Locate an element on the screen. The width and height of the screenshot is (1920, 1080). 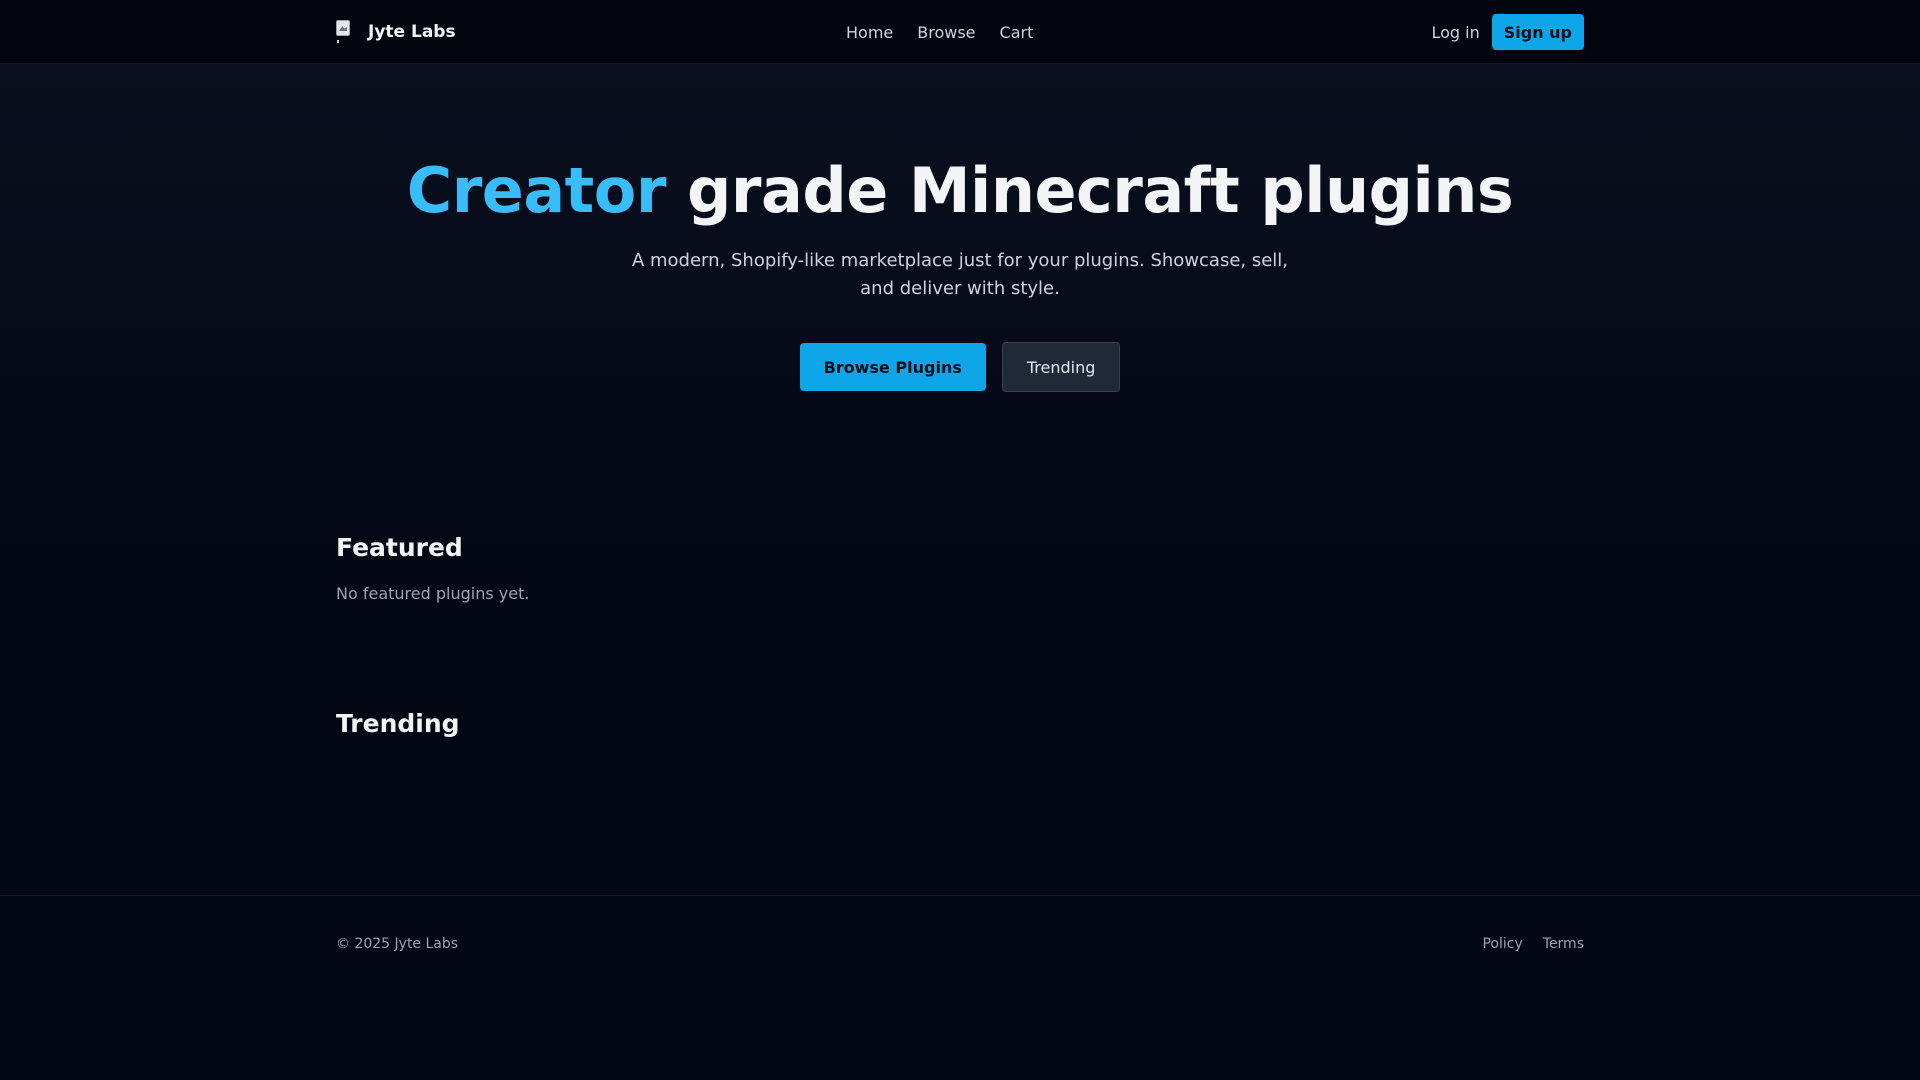
auth-actions: Log in Sign up is located at coordinates (1507, 32).